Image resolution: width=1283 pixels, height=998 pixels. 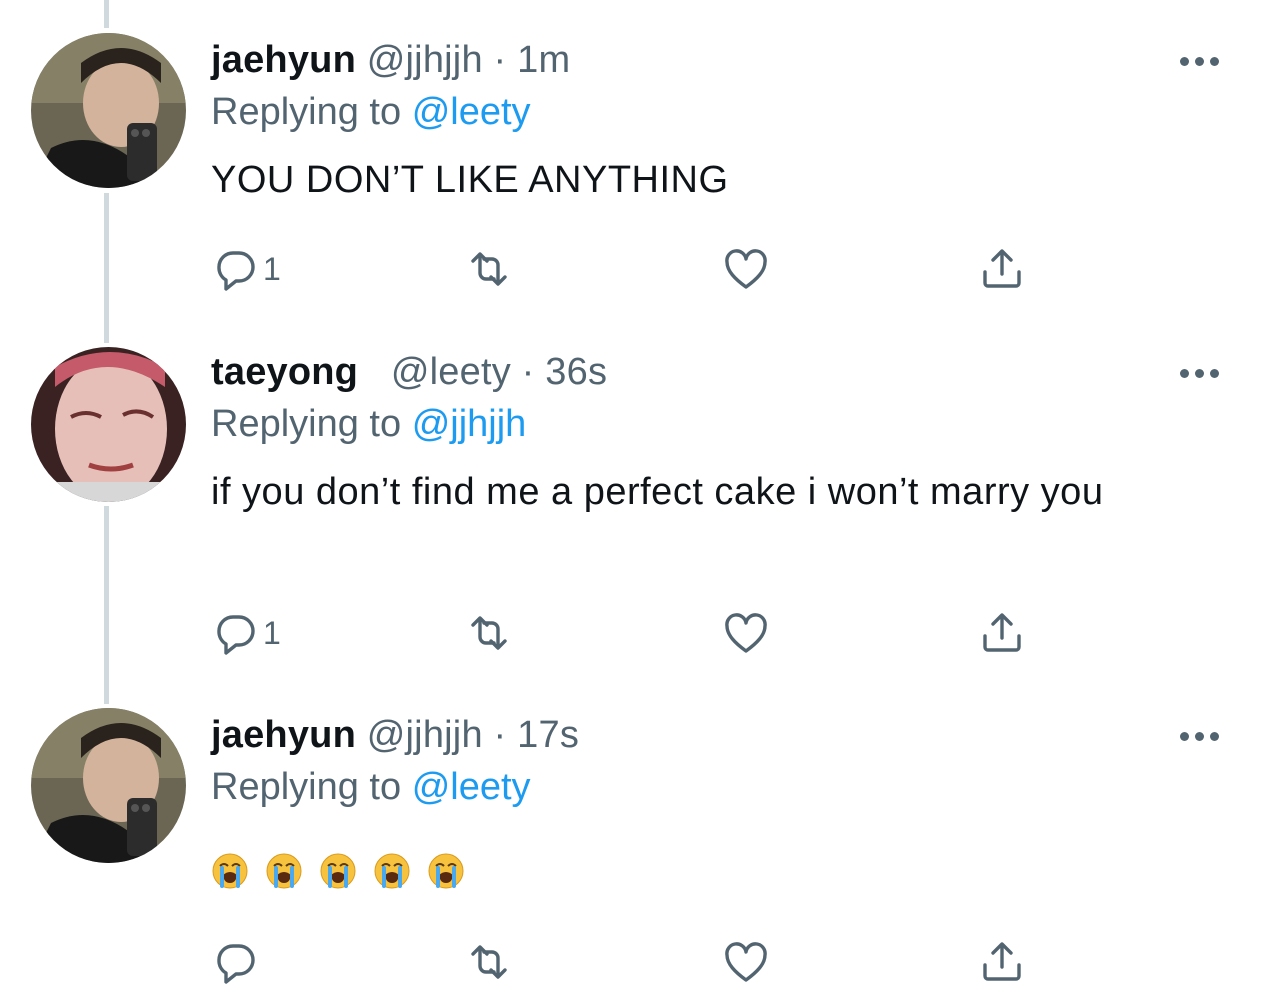 What do you see at coordinates (451, 372) in the screenshot?
I see `user-handle: @leety` at bounding box center [451, 372].